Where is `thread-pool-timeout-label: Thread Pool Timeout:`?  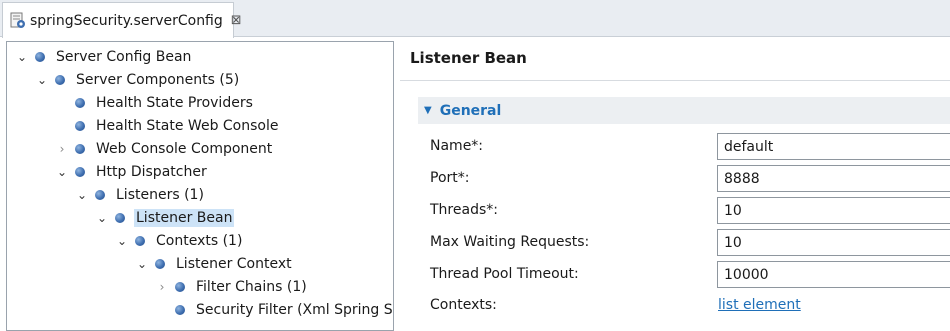
thread-pool-timeout-label: Thread Pool Timeout: is located at coordinates (504, 274).